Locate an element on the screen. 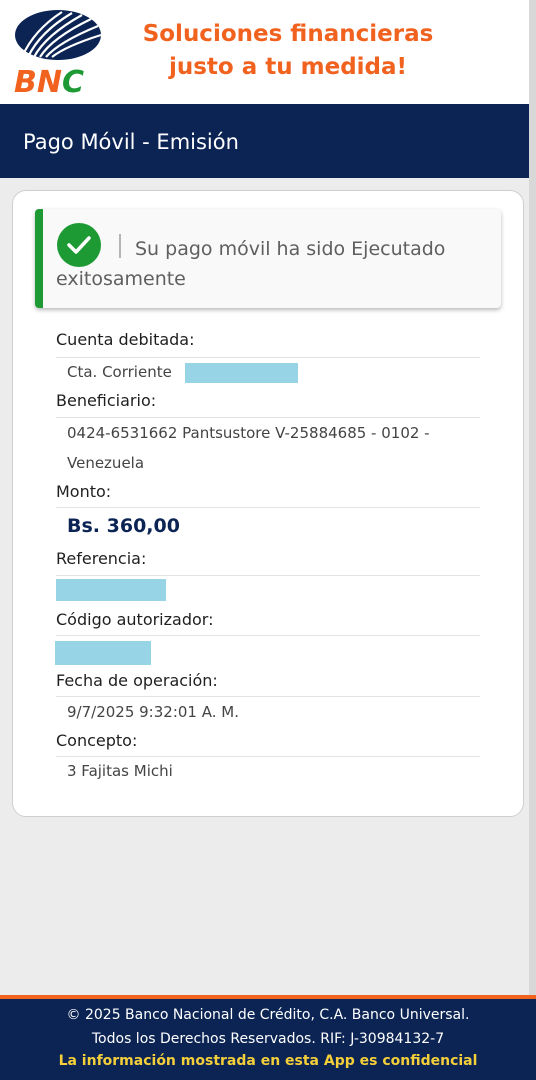  beneficiario-line-2: Venezuela is located at coordinates (106, 463).